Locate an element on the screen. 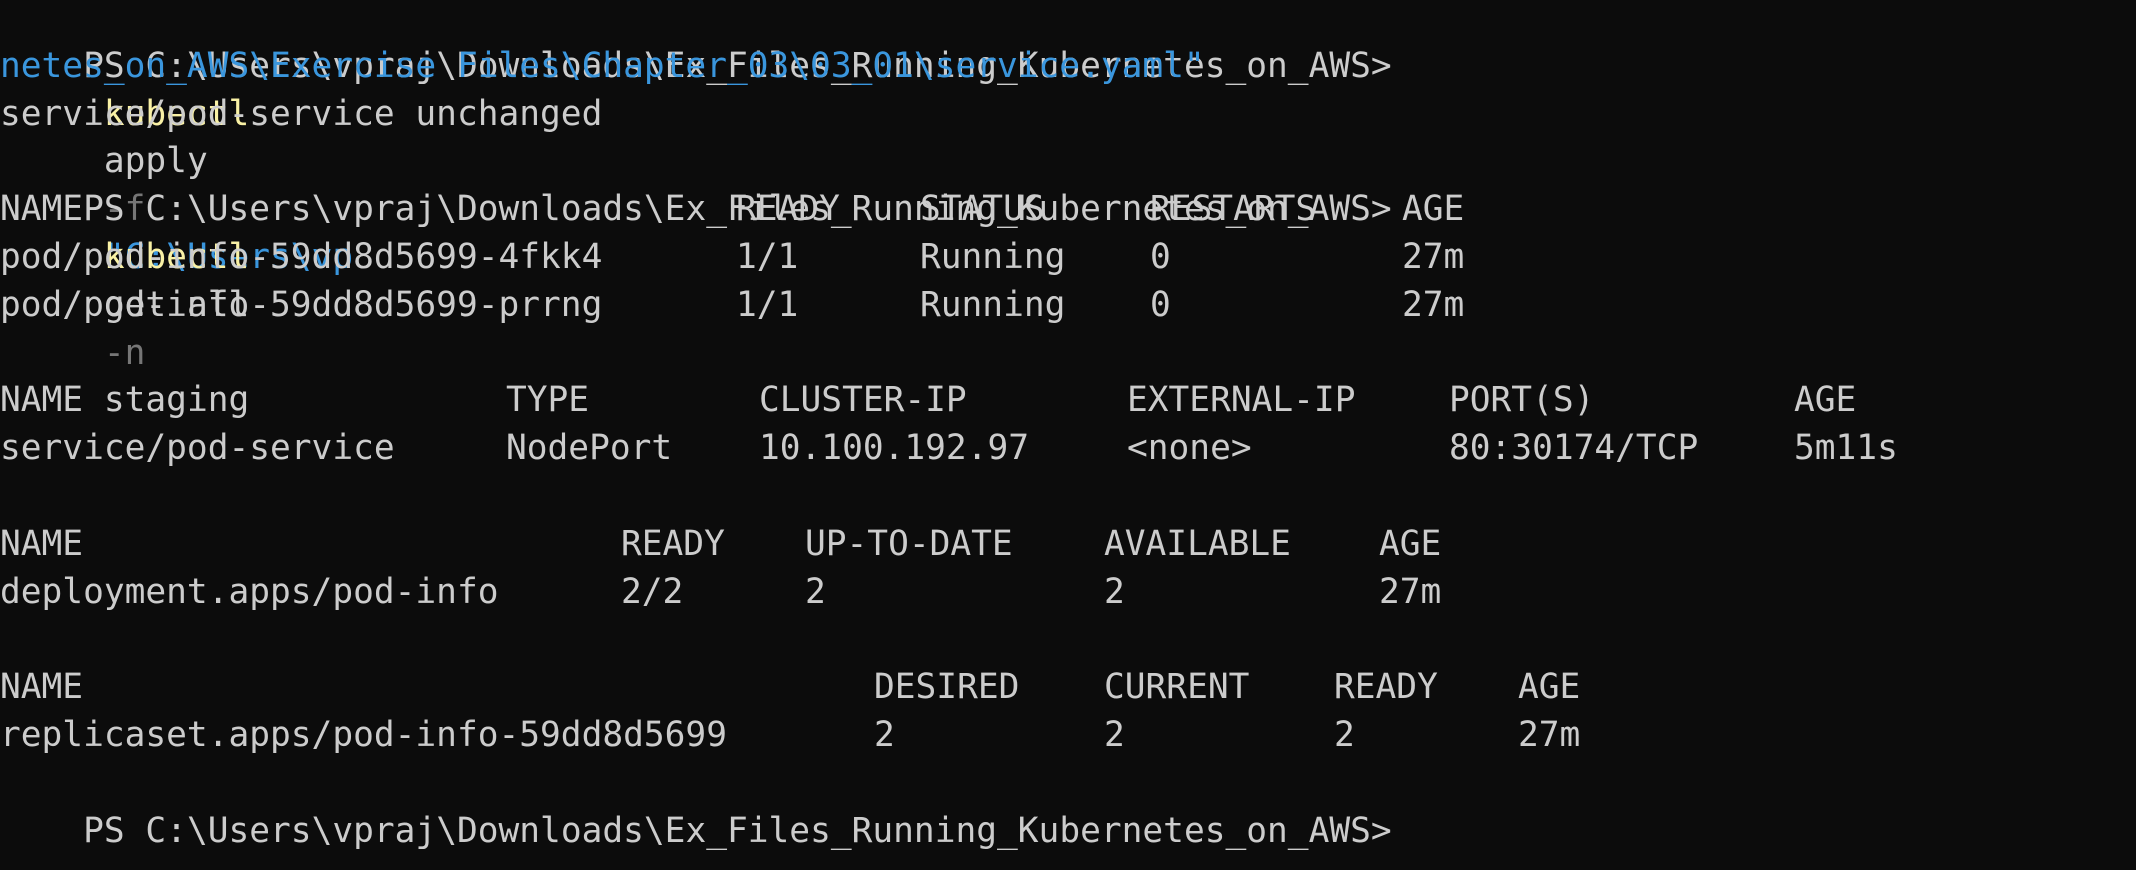 The image size is (2136, 870). service-age: 5m11s is located at coordinates (1846, 448).